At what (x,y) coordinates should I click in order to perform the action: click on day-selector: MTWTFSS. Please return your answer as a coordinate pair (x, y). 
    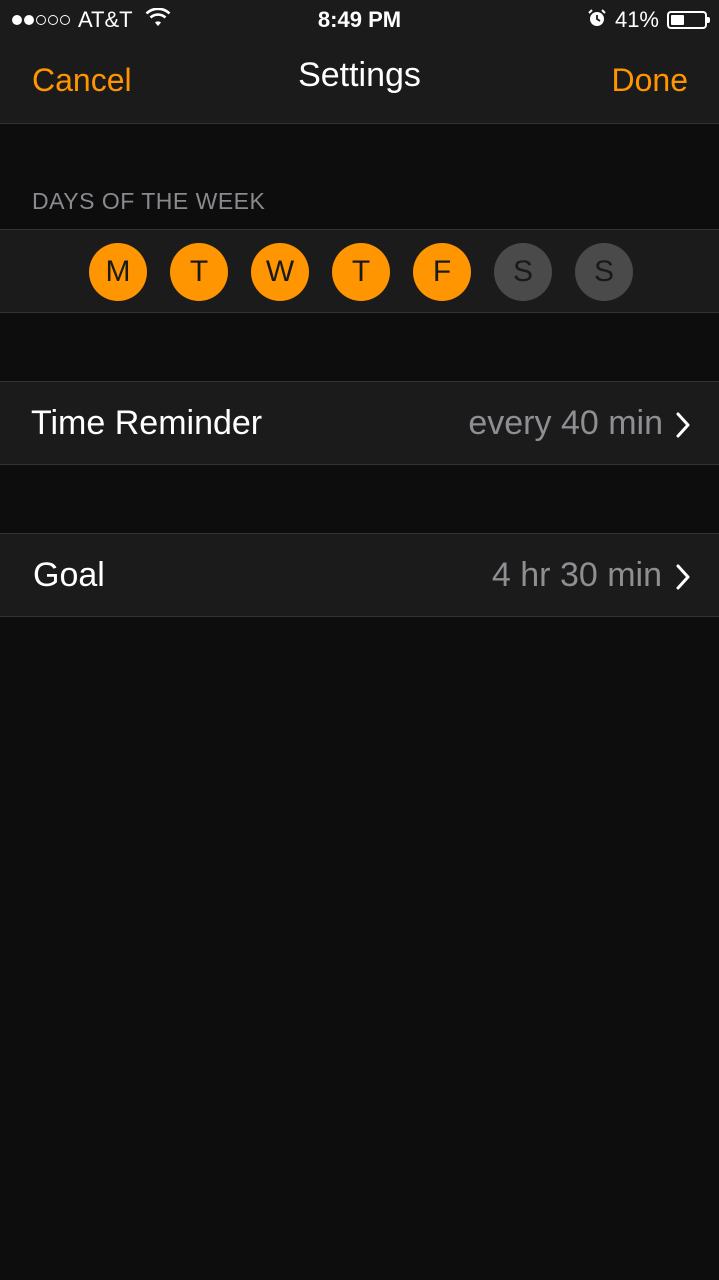
    Looking at the image, I should click on (361, 272).